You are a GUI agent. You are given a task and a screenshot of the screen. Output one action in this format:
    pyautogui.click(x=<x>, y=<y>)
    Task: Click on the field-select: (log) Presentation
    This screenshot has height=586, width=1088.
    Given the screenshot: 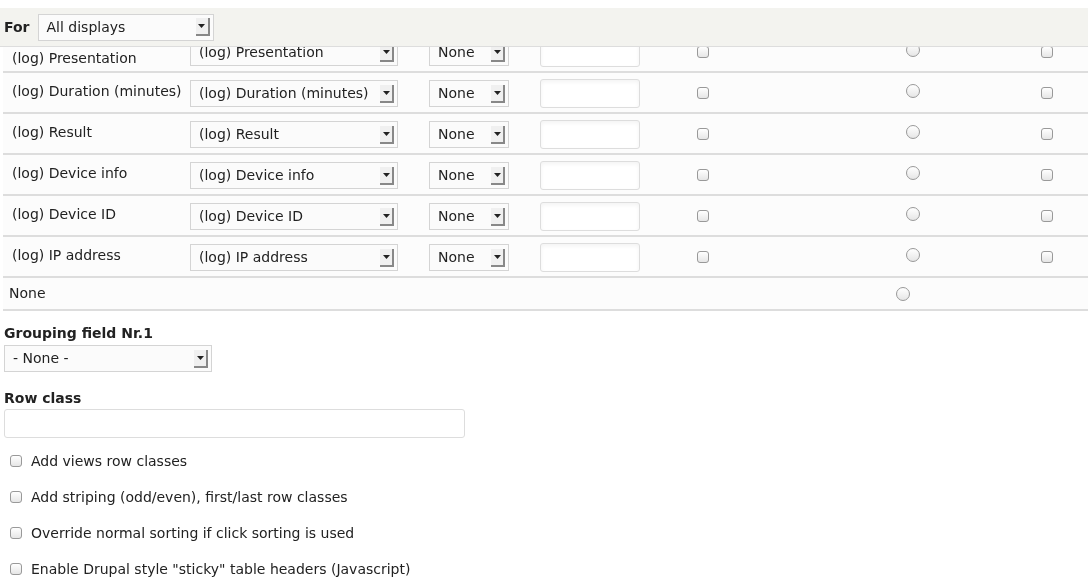 What is the action you would take?
    pyautogui.click(x=294, y=56)
    